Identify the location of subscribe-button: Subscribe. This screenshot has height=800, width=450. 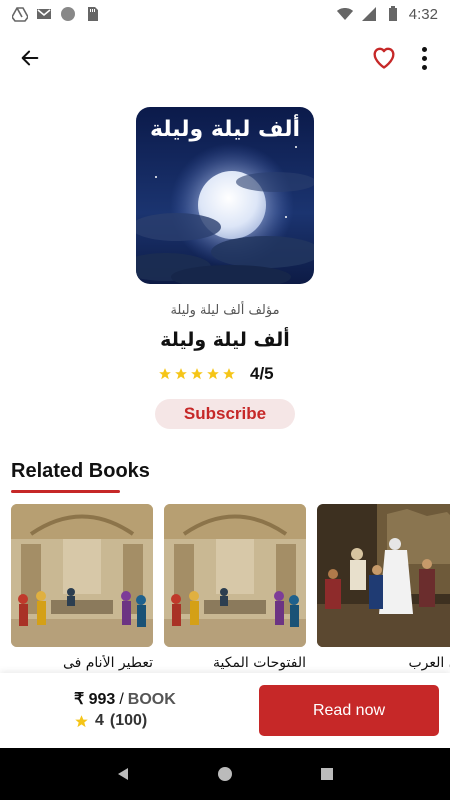
(225, 414).